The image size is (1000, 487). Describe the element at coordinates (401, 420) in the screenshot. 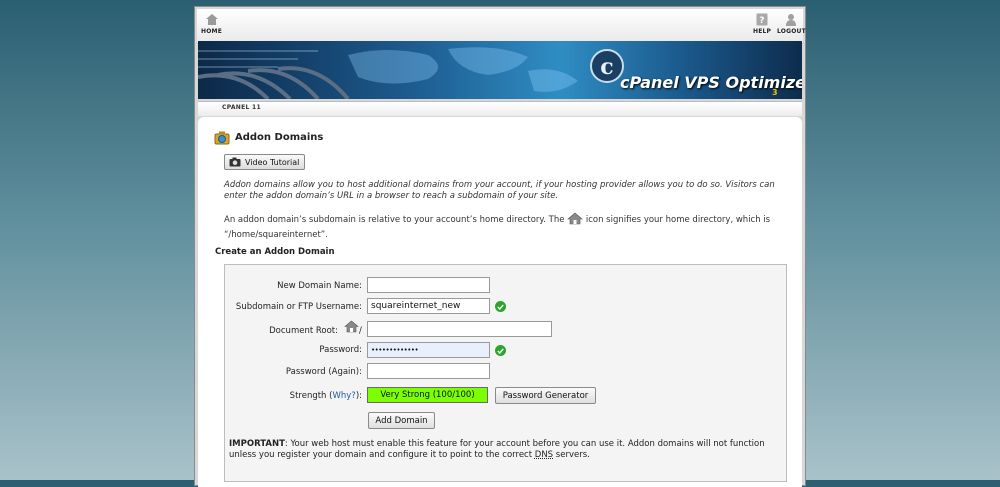

I see `add-domain-button: Add Domain` at that location.